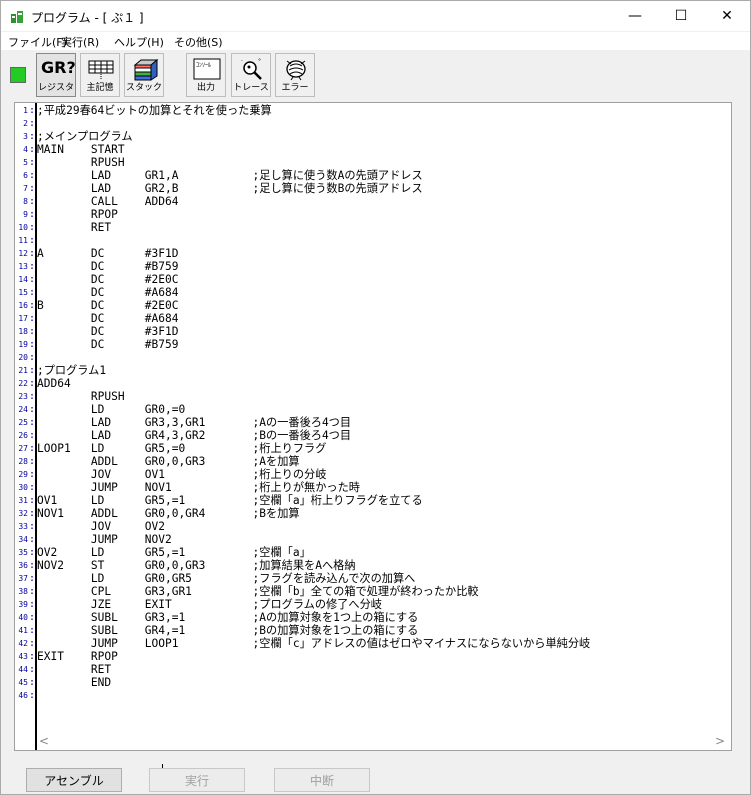  What do you see at coordinates (258, 591) in the screenshot?
I see `code-line: CPL GR3,GR1 ;空欄「b」全ての箱で処理が終わったか比較` at bounding box center [258, 591].